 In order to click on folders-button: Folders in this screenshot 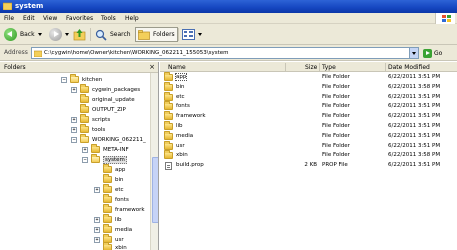, I will do `click(156, 34)`.